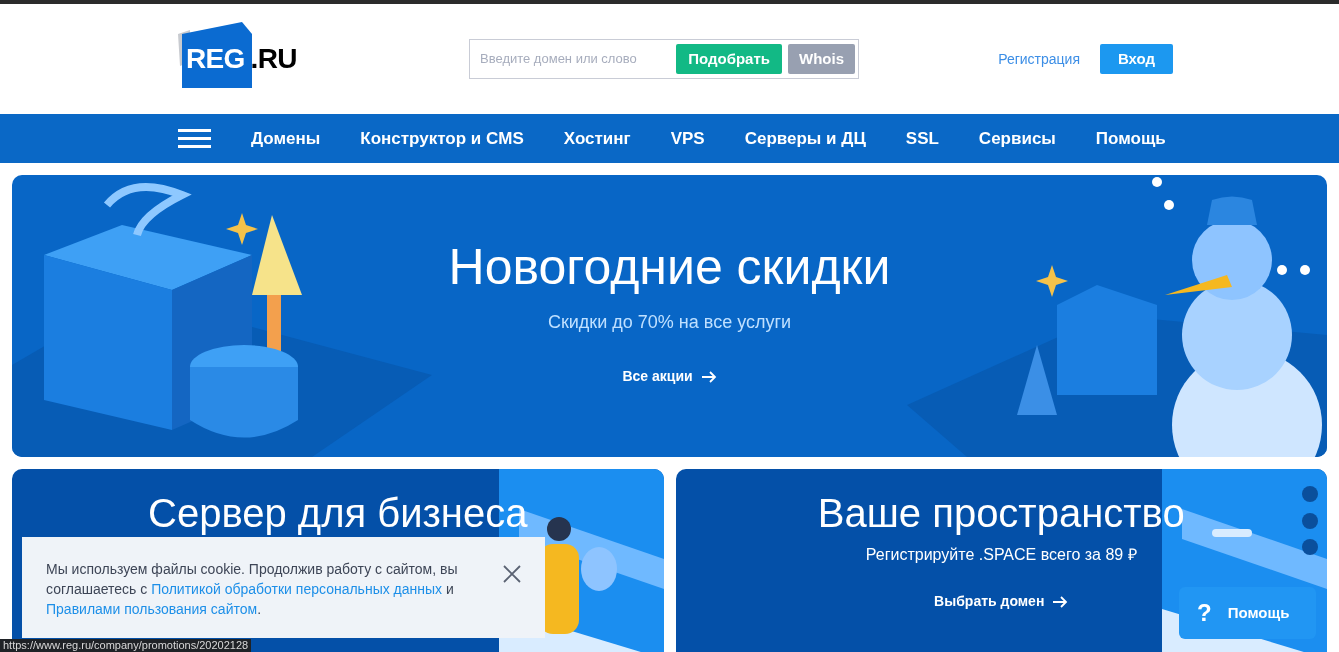  Describe the element at coordinates (338, 513) in the screenshot. I see `card-title: Сервер для бизнеса` at that location.